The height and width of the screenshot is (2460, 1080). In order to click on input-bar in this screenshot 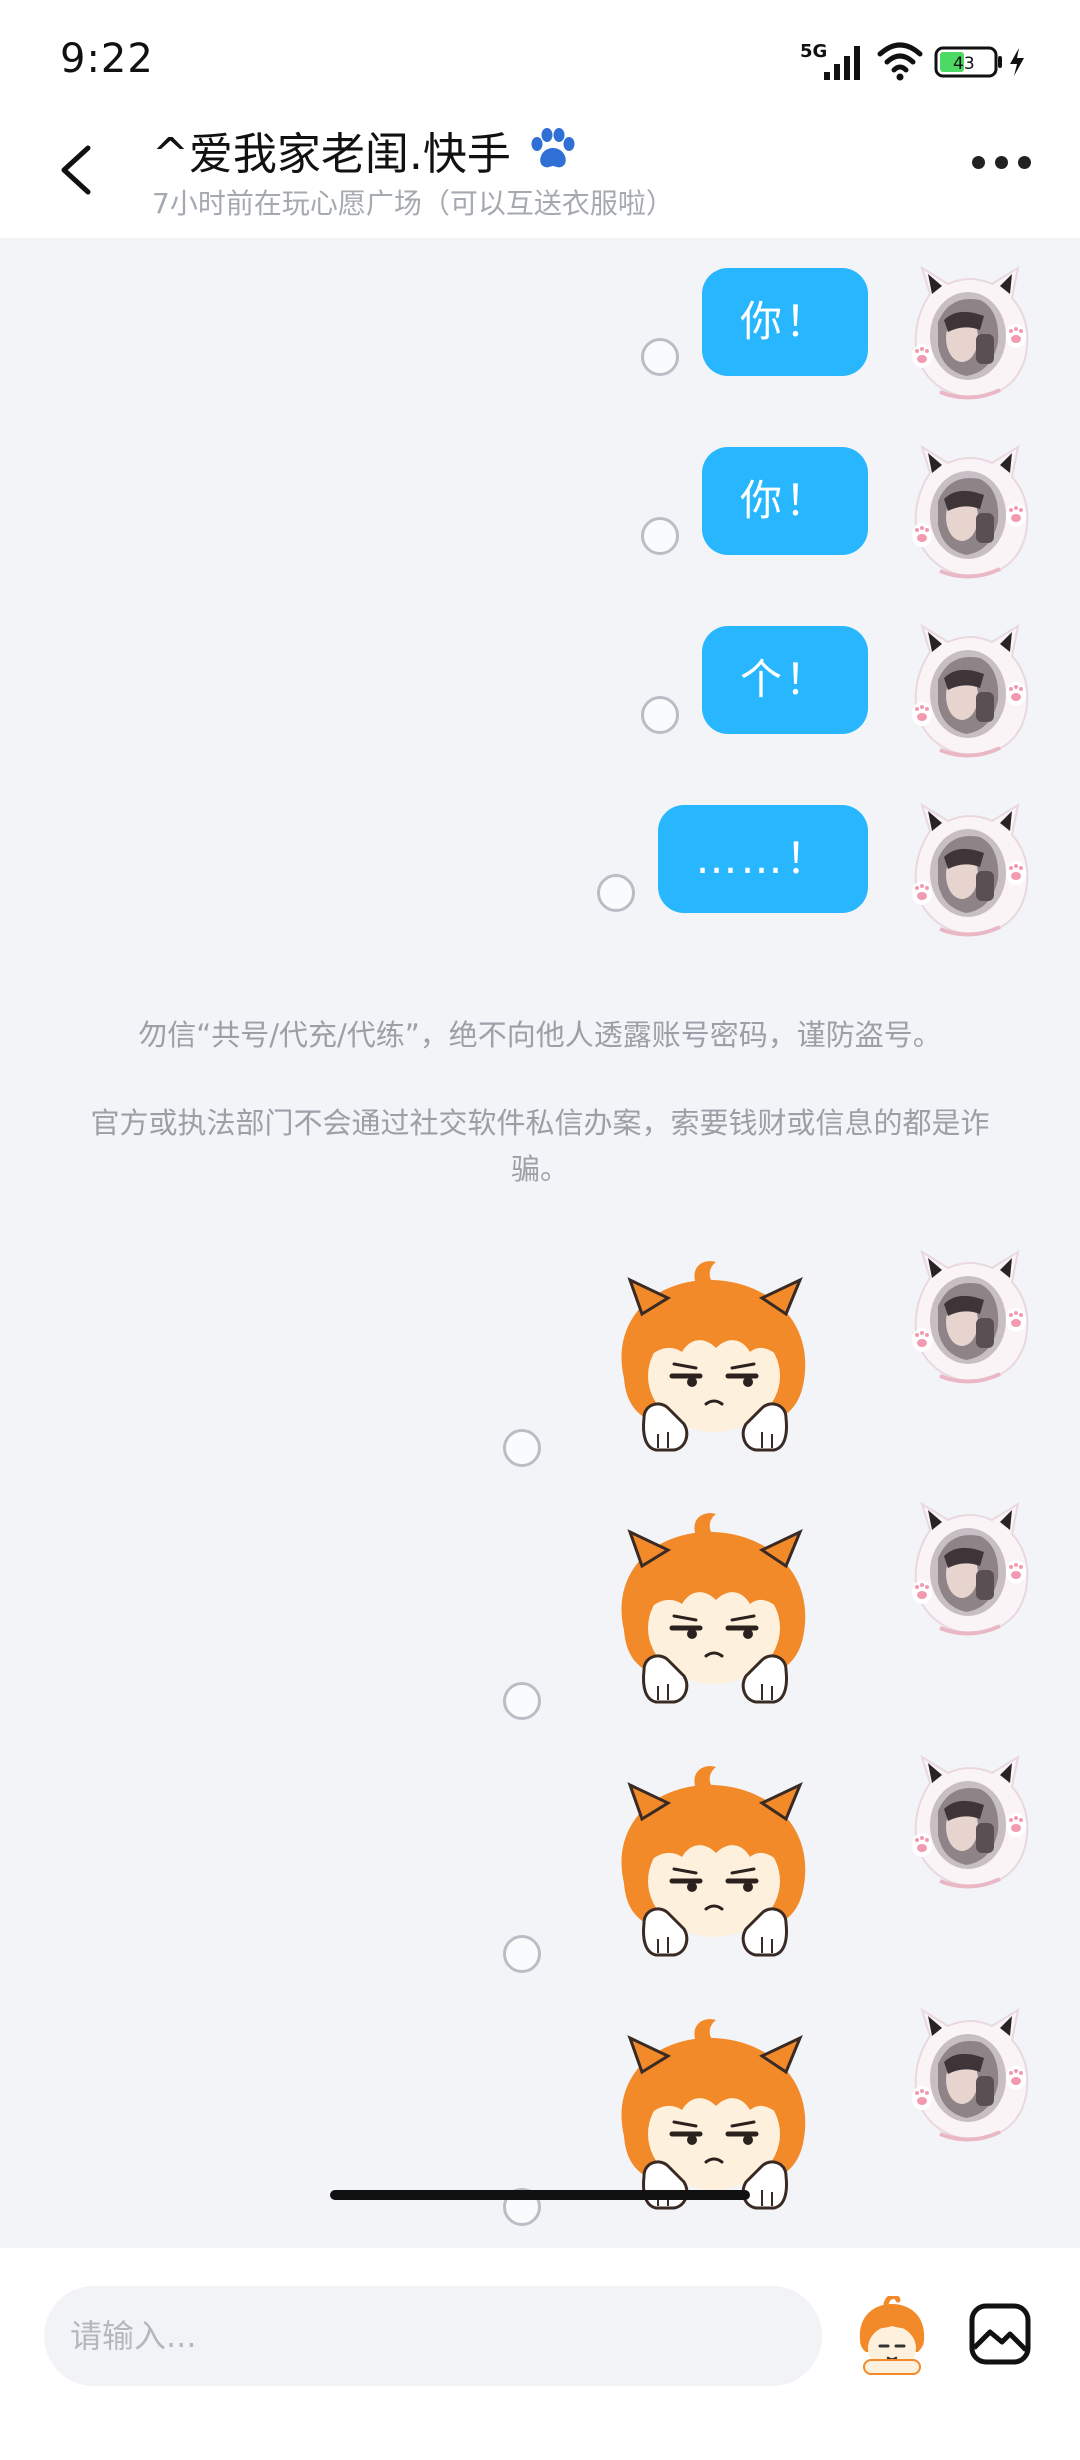, I will do `click(540, 2354)`.